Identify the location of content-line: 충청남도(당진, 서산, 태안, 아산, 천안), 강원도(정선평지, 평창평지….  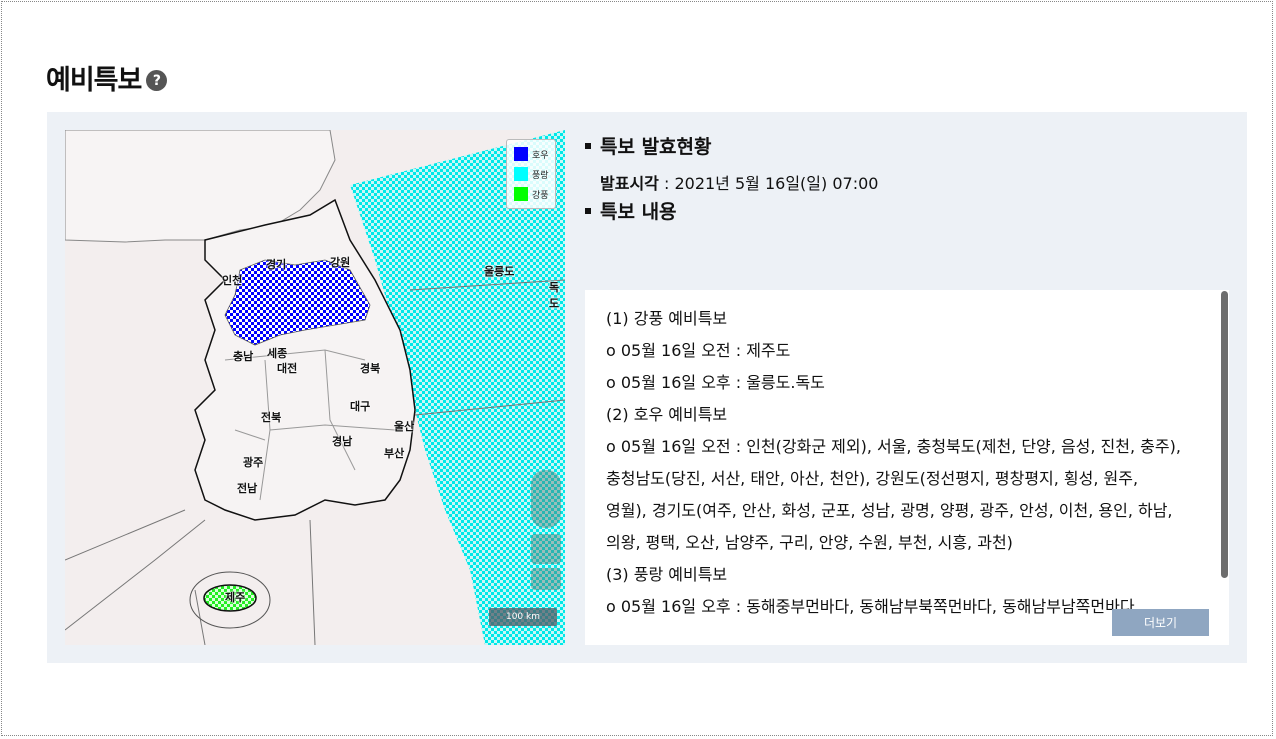
(872, 478).